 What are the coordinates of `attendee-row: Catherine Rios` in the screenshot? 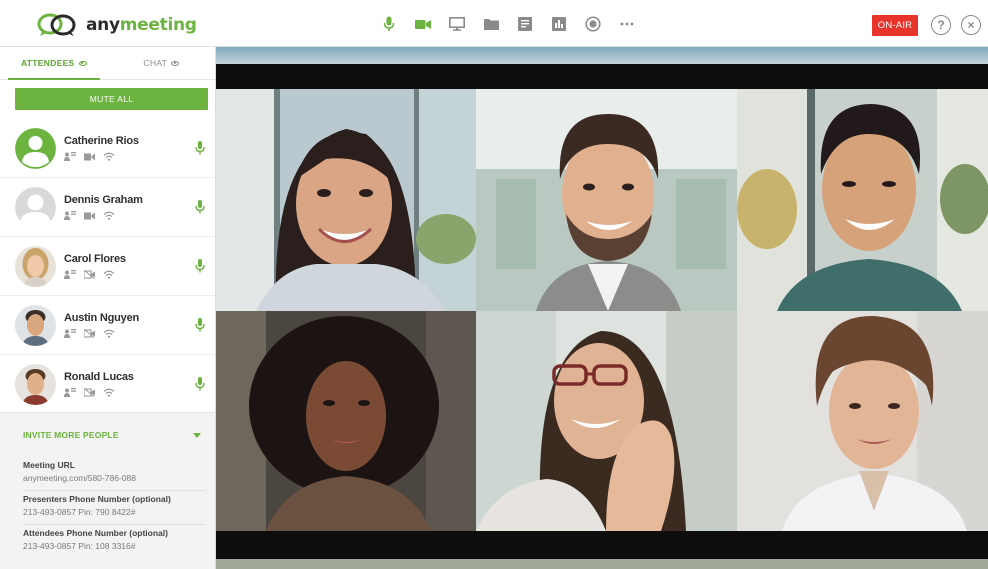 It's located at (107, 148).